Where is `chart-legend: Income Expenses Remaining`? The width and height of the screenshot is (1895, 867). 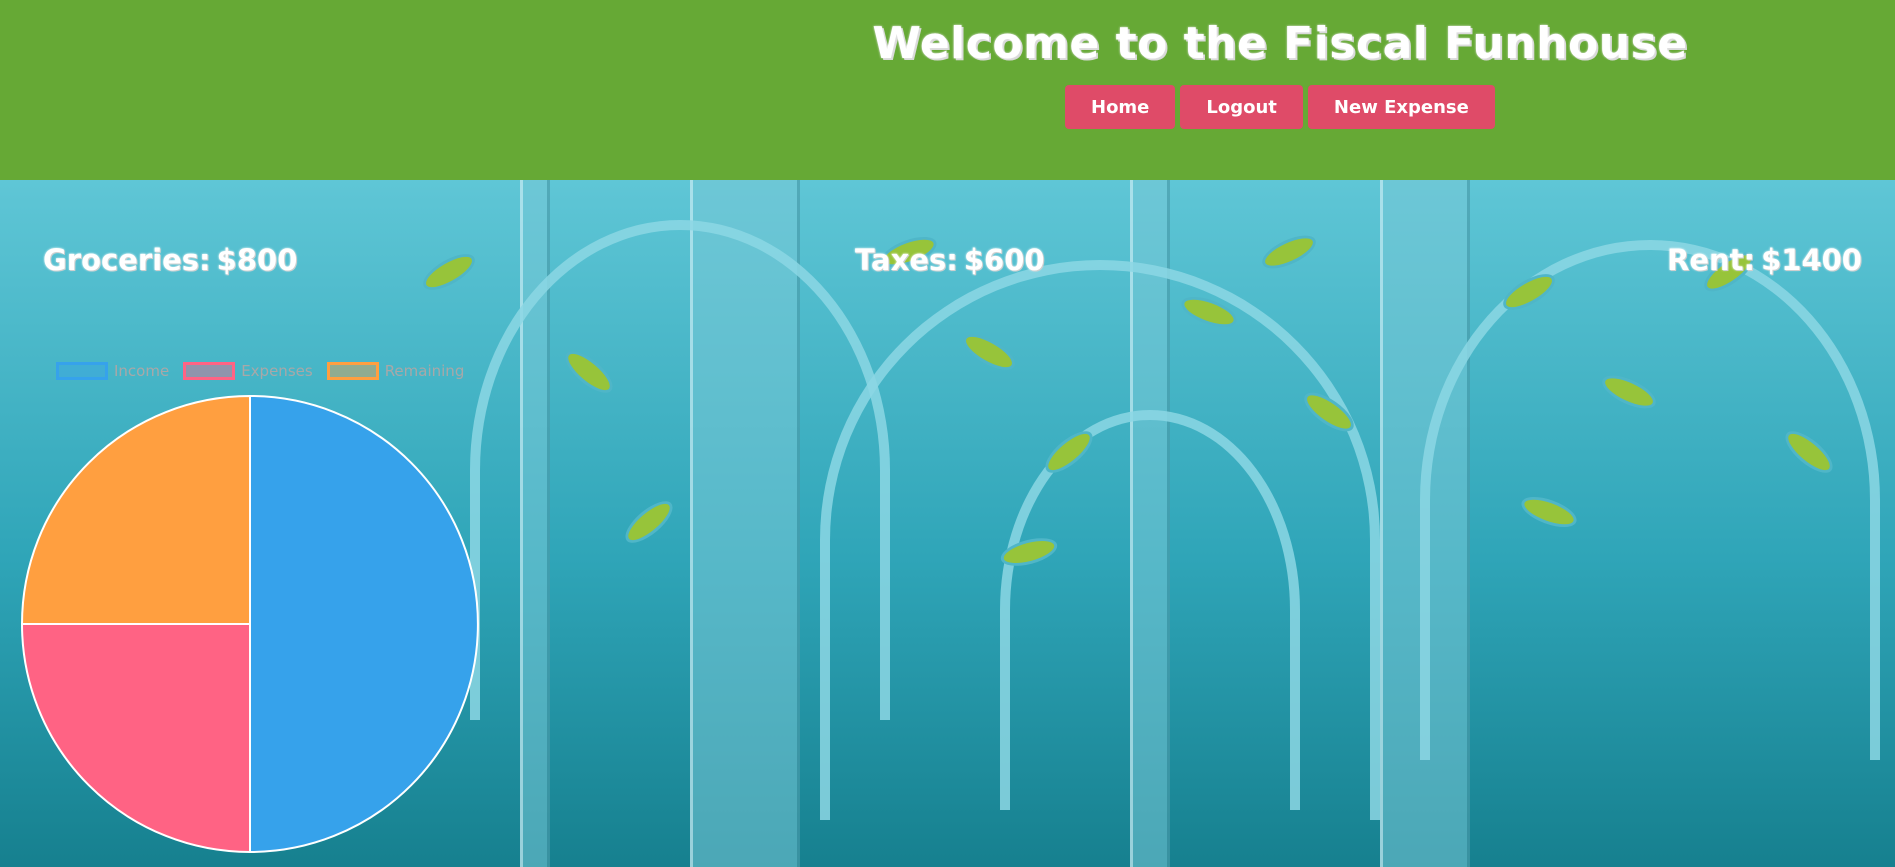
chart-legend: Income Expenses Remaining is located at coordinates (260, 371).